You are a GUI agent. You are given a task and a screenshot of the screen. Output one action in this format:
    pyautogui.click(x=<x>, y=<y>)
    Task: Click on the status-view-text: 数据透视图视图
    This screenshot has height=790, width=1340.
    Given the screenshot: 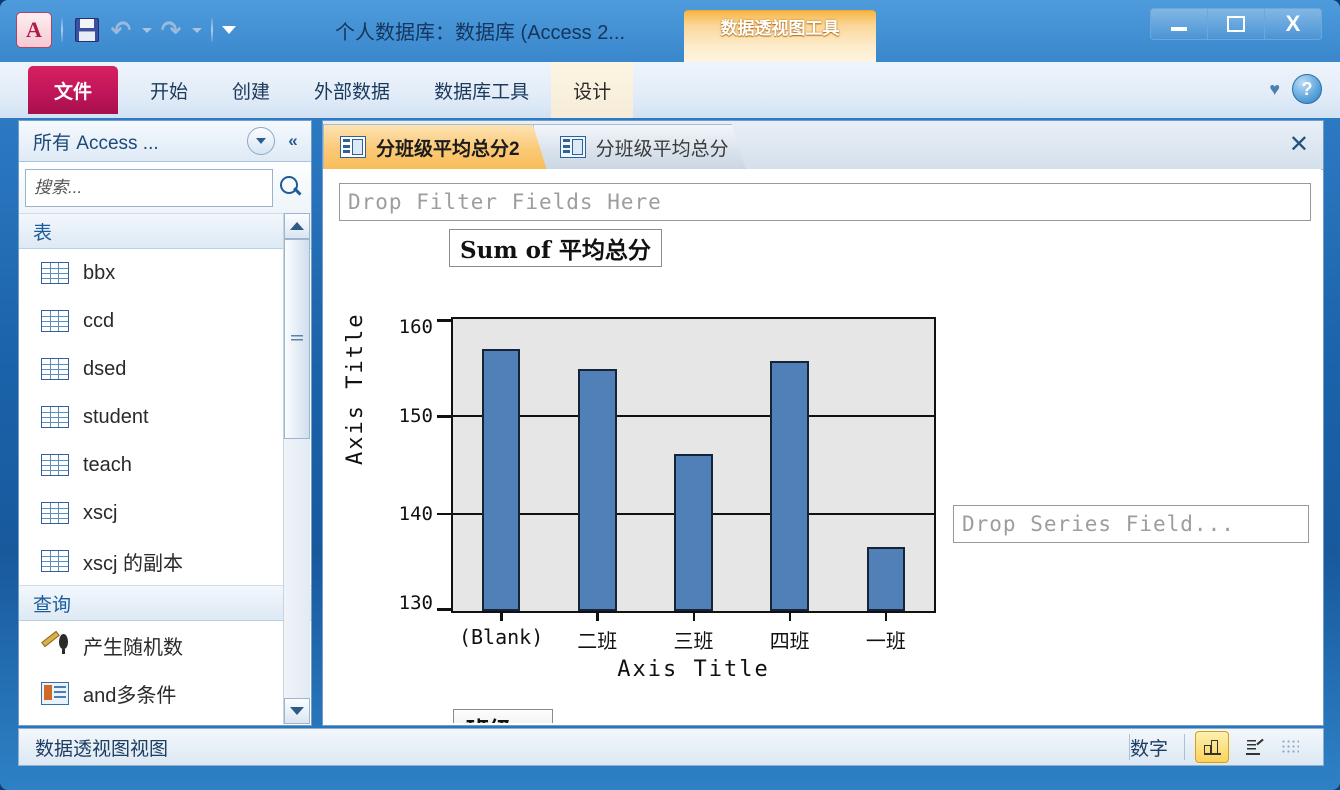 What is the action you would take?
    pyautogui.click(x=102, y=749)
    